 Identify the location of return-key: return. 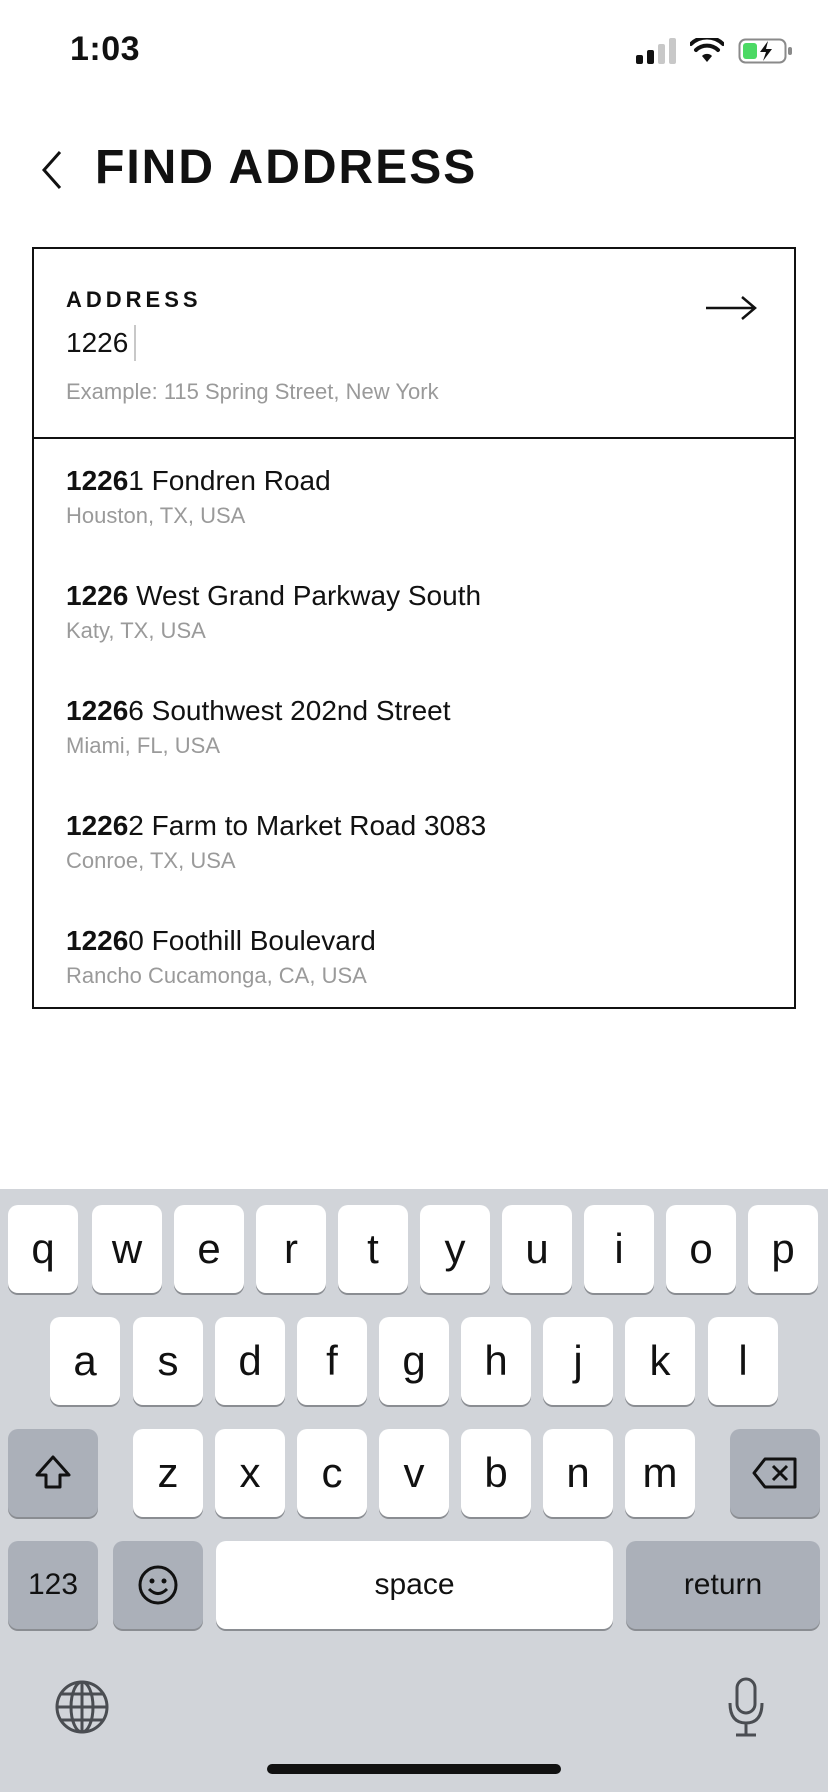
(723, 1585).